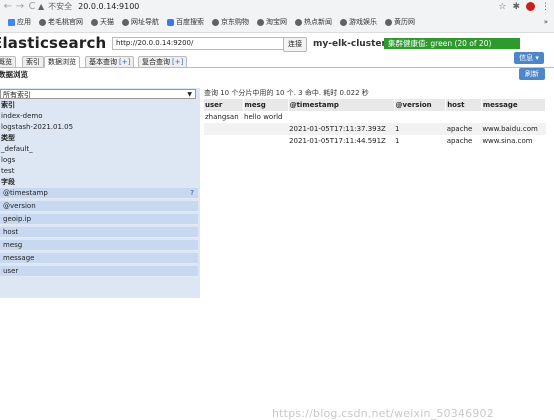 Image resolution: width=554 pixels, height=420 pixels. I want to click on table-cell: zhangsan, so click(224, 117).